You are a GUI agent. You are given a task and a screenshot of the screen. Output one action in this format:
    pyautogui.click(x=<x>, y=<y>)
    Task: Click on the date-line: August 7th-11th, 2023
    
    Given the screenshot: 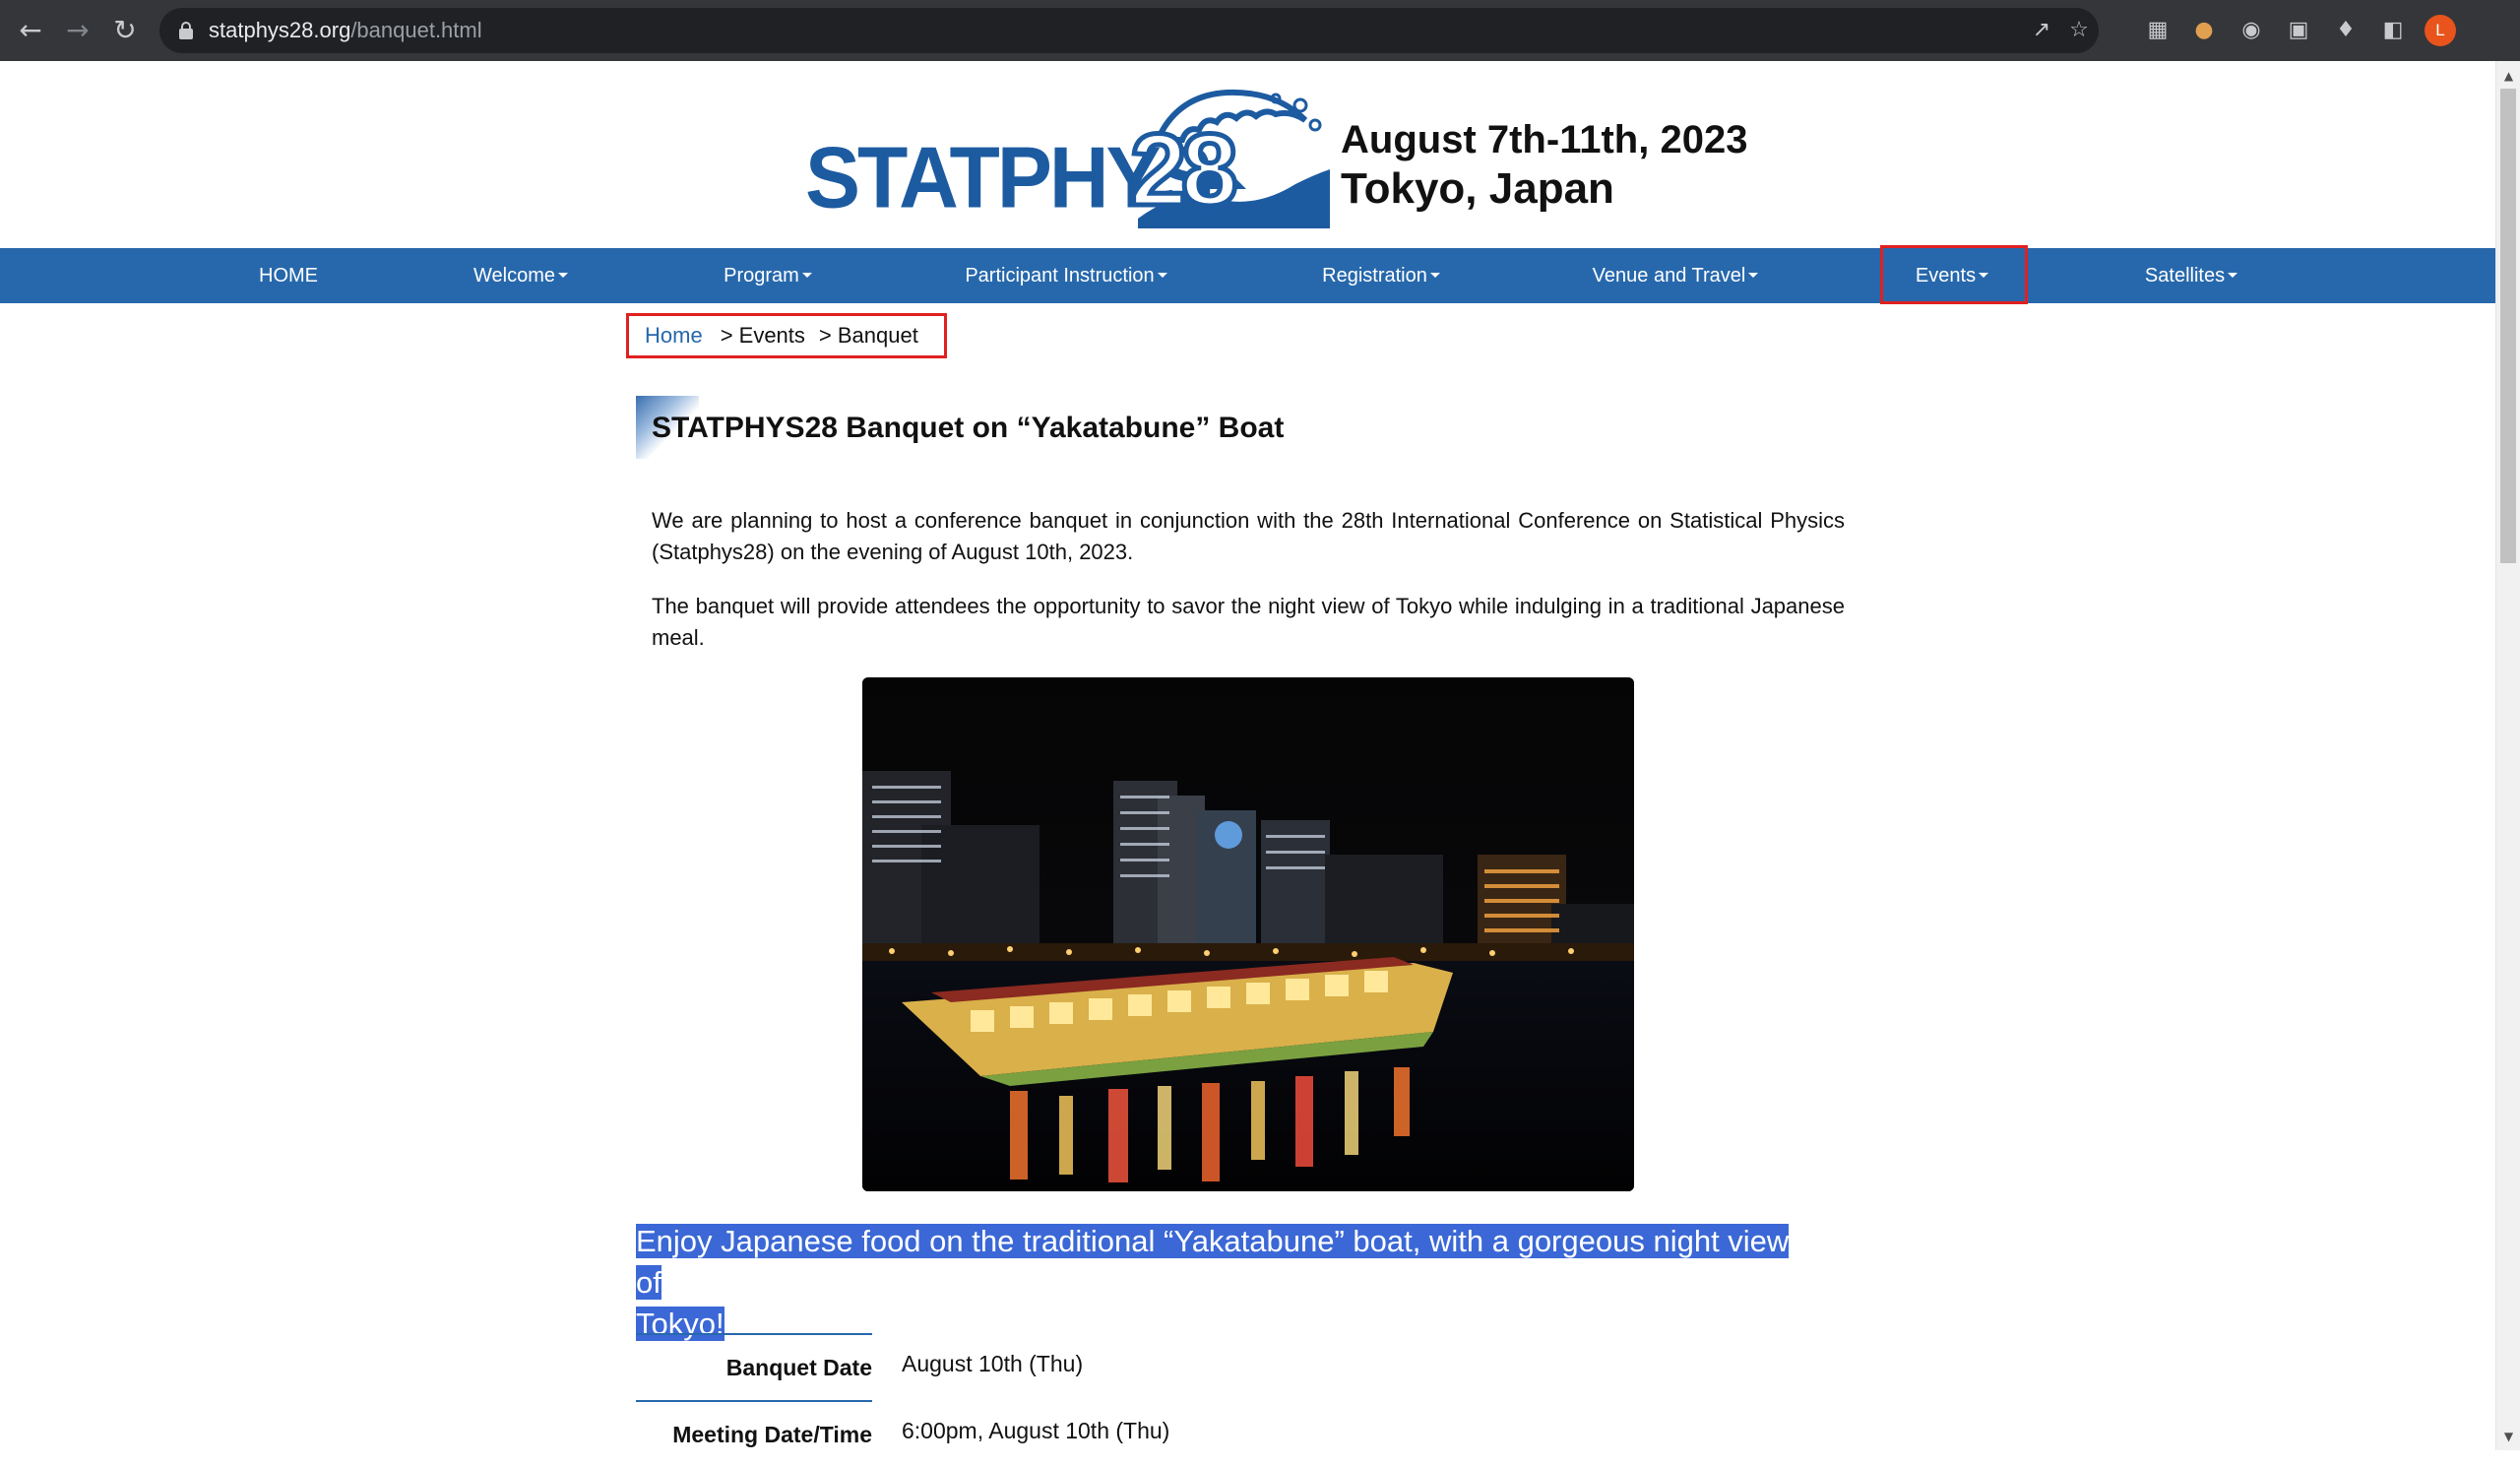 What is the action you would take?
    pyautogui.click(x=1544, y=139)
    